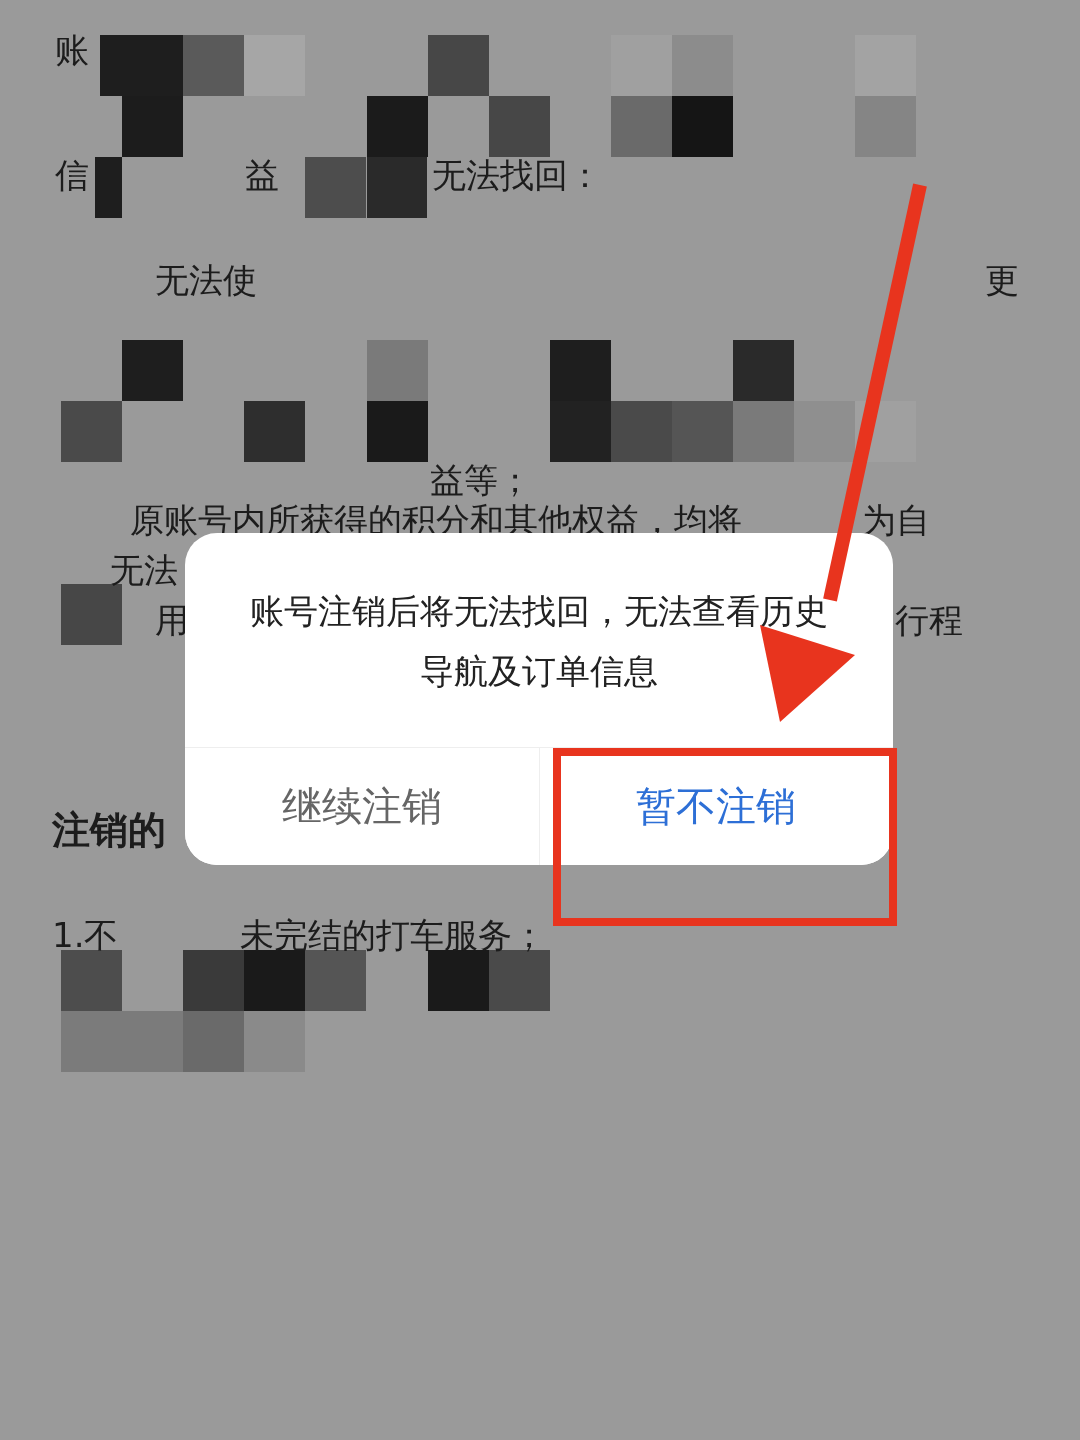  Describe the element at coordinates (72, 175) in the screenshot. I see `text-fragment: 信` at that location.